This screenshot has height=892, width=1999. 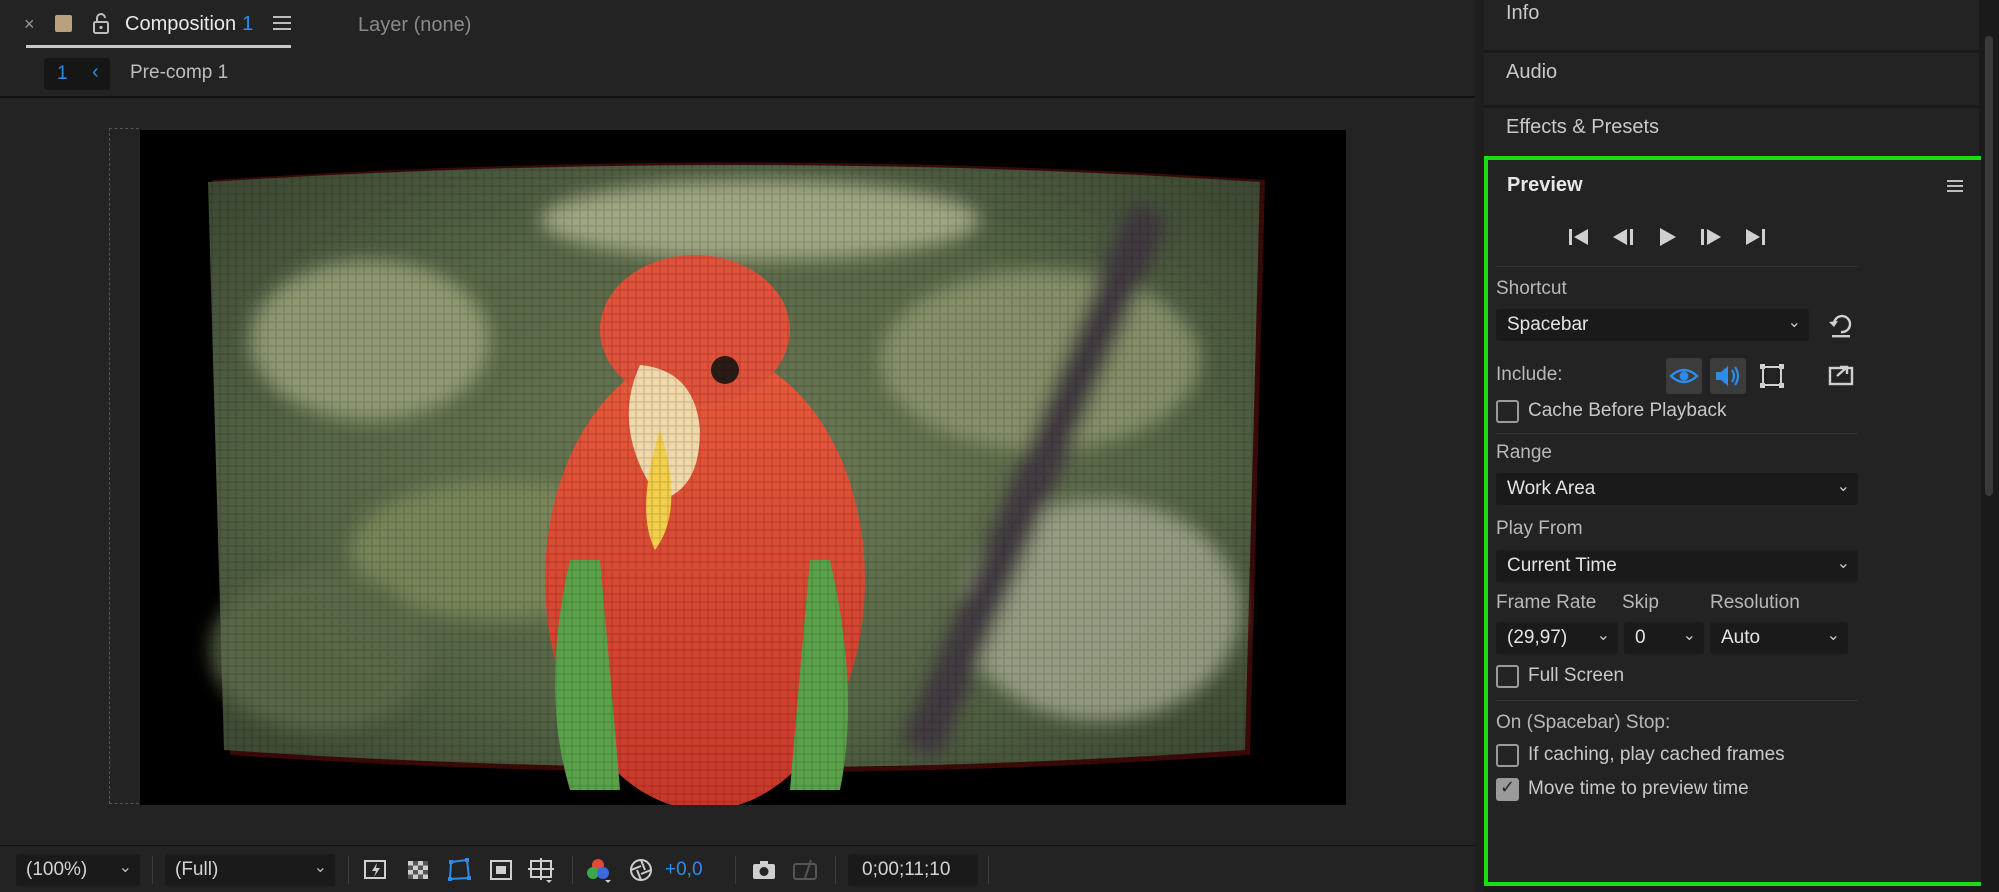 What do you see at coordinates (1656, 754) in the screenshot?
I see `if-caching-label: If caching, play cached frames` at bounding box center [1656, 754].